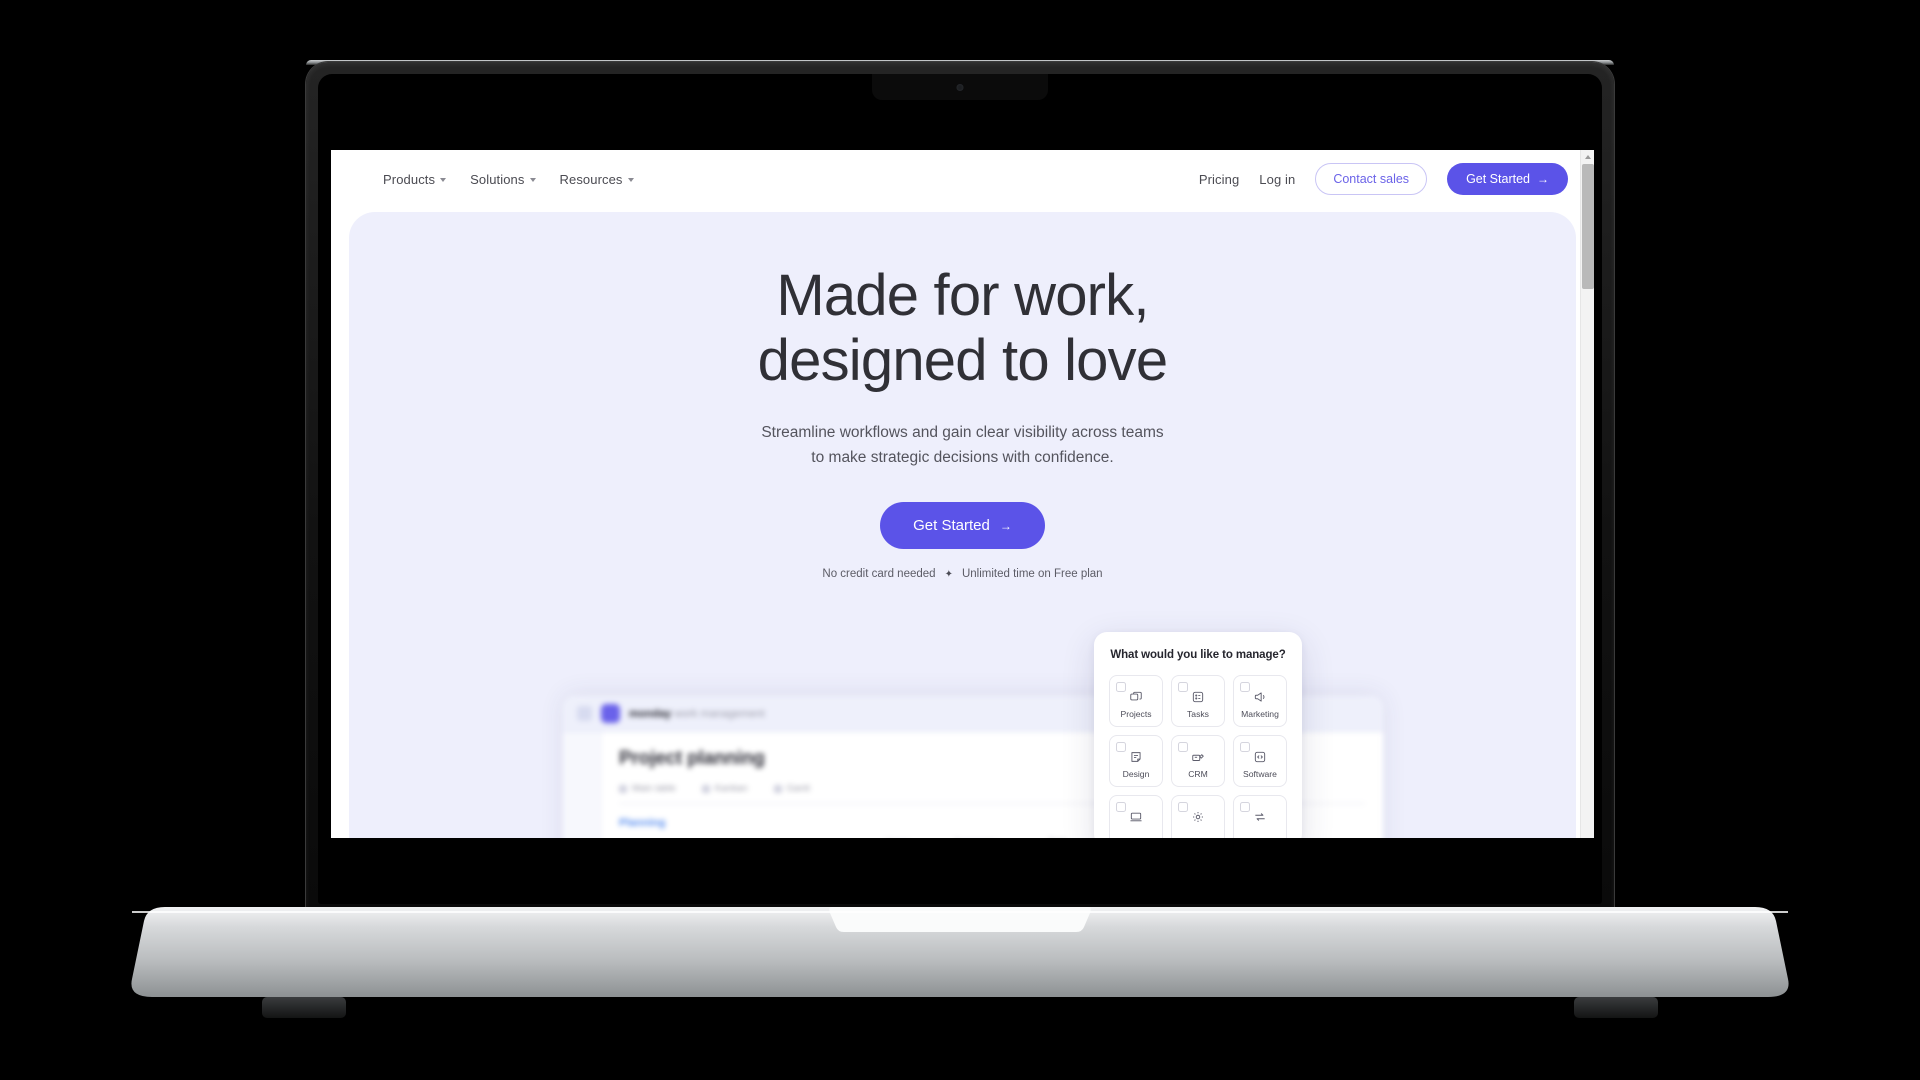 This screenshot has width=1920, height=1080. What do you see at coordinates (1260, 697) in the screenshot?
I see `megaphone-icon` at bounding box center [1260, 697].